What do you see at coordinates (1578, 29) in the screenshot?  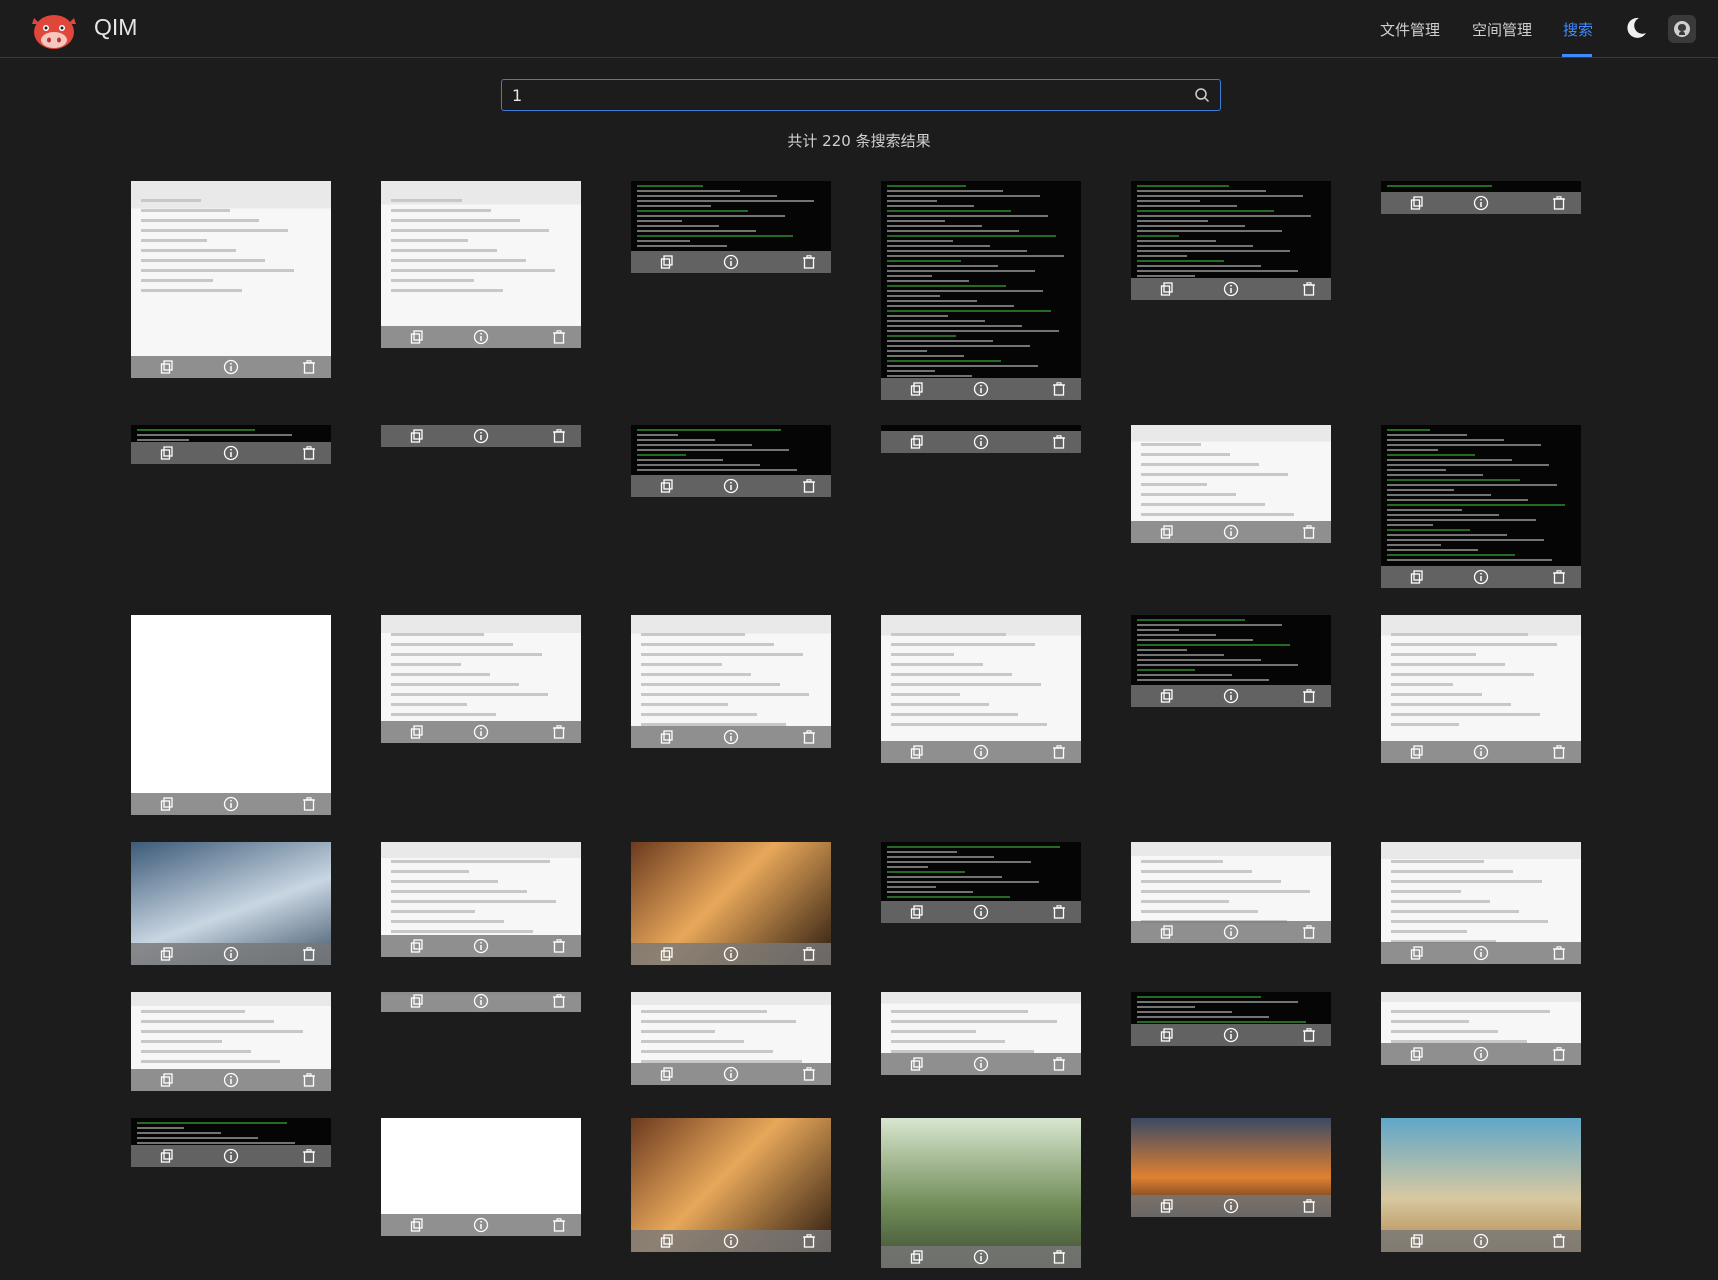 I see `nav-search: 搜索` at bounding box center [1578, 29].